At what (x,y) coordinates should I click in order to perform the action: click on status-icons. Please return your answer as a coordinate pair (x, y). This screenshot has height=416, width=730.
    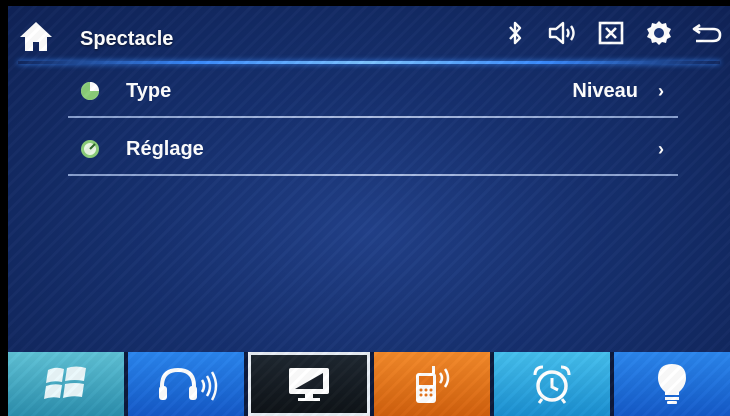
    Looking at the image, I should click on (611, 33).